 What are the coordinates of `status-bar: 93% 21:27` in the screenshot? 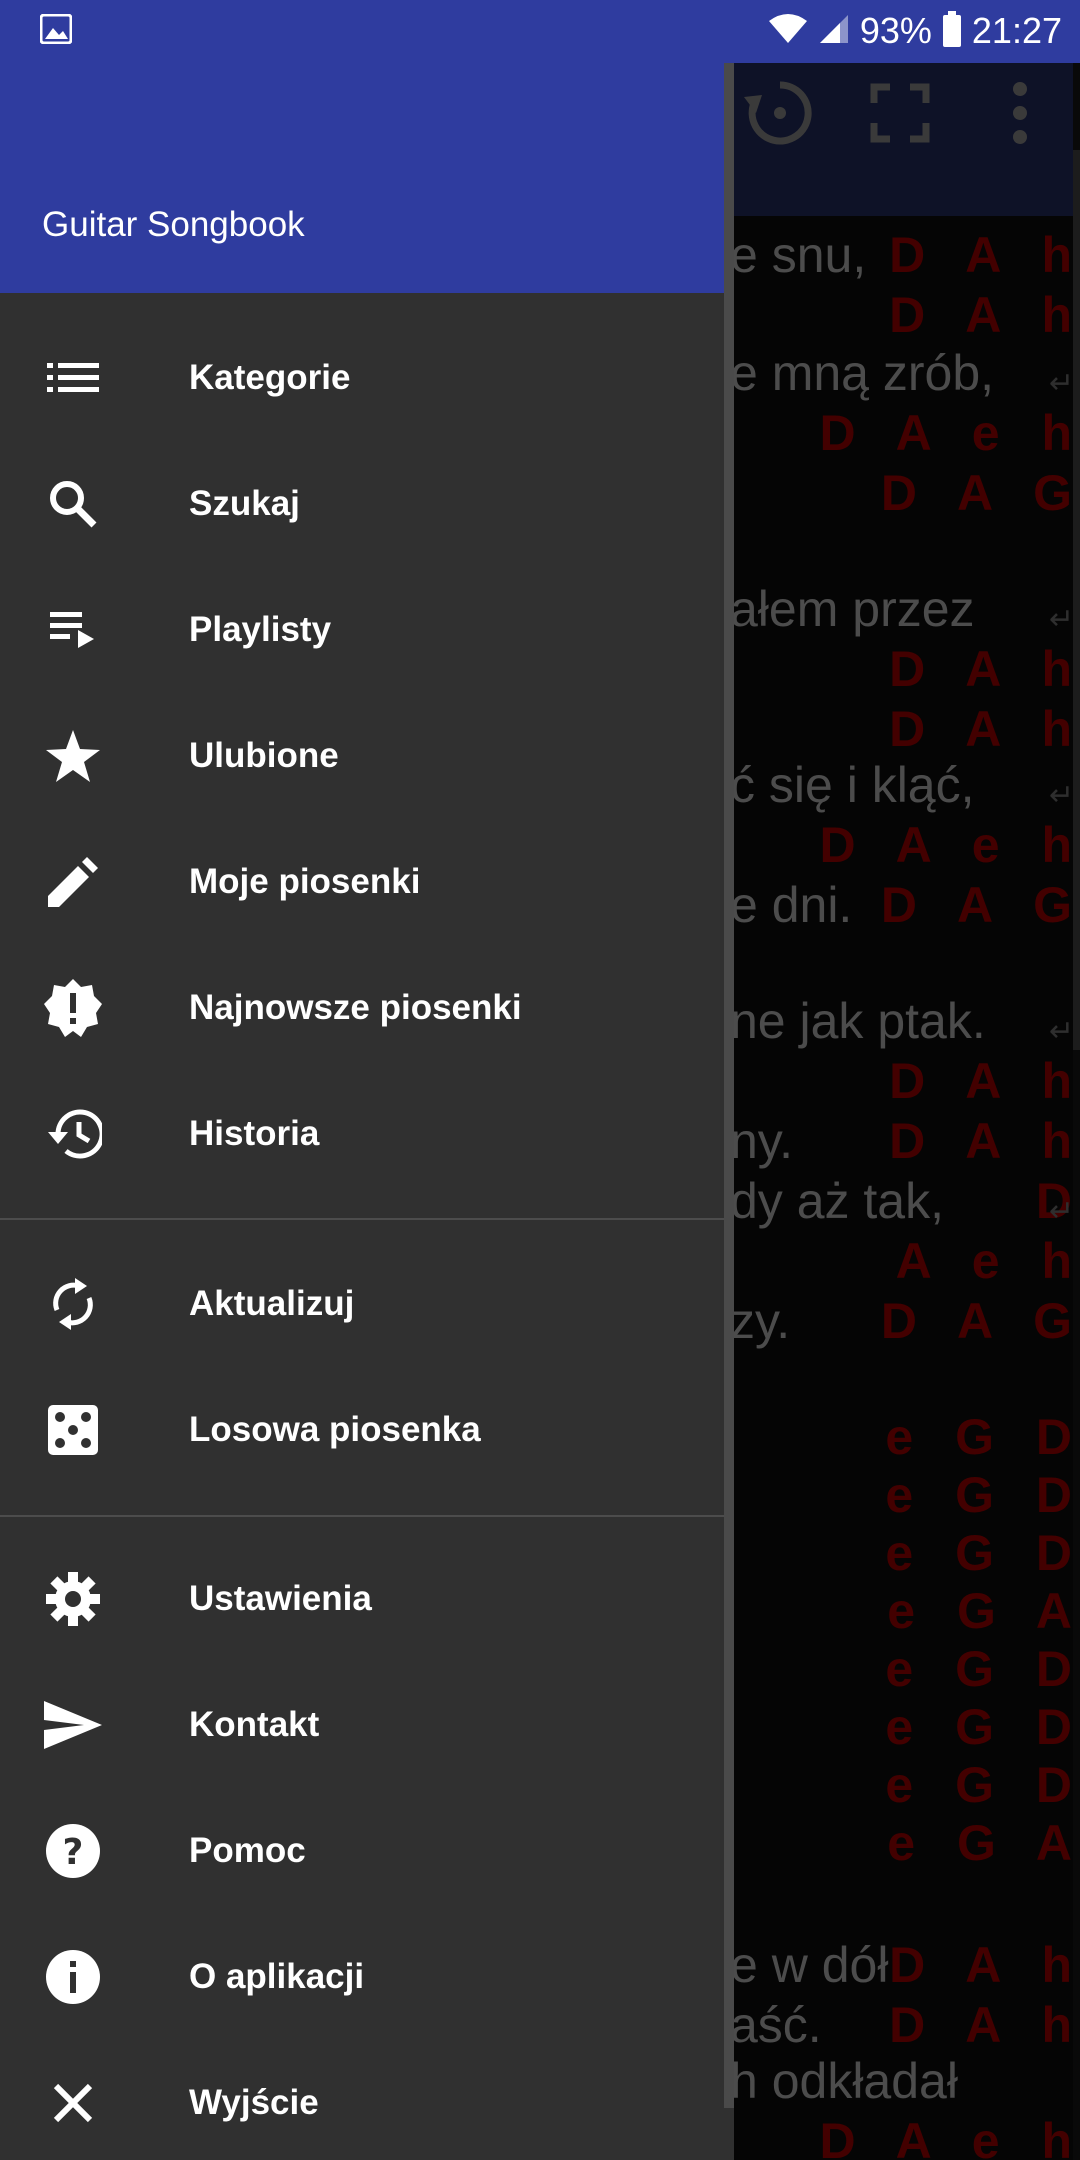 It's located at (540, 31).